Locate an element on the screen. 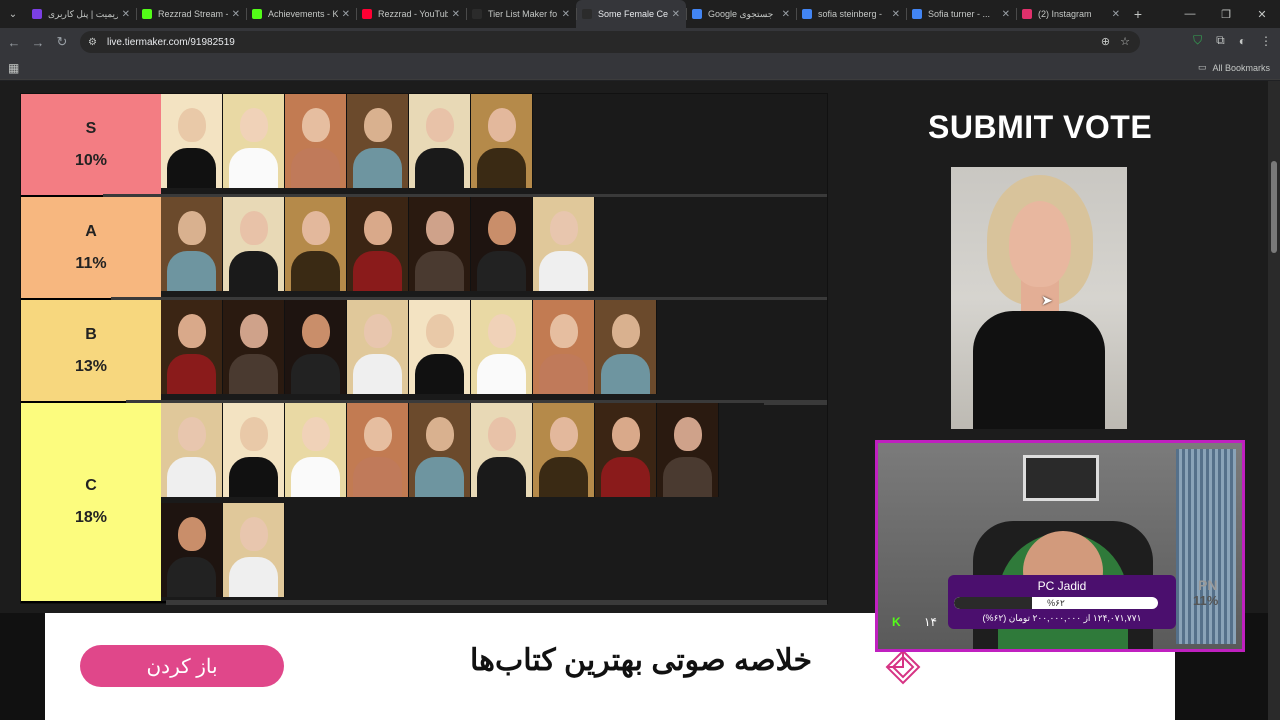  tier-row-scrollbar is located at coordinates (496, 602).